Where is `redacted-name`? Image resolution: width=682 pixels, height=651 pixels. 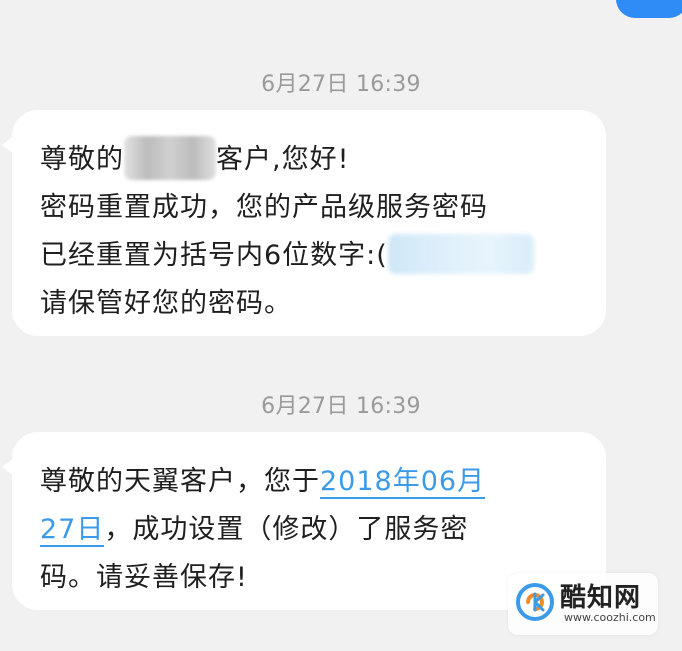 redacted-name is located at coordinates (170, 157).